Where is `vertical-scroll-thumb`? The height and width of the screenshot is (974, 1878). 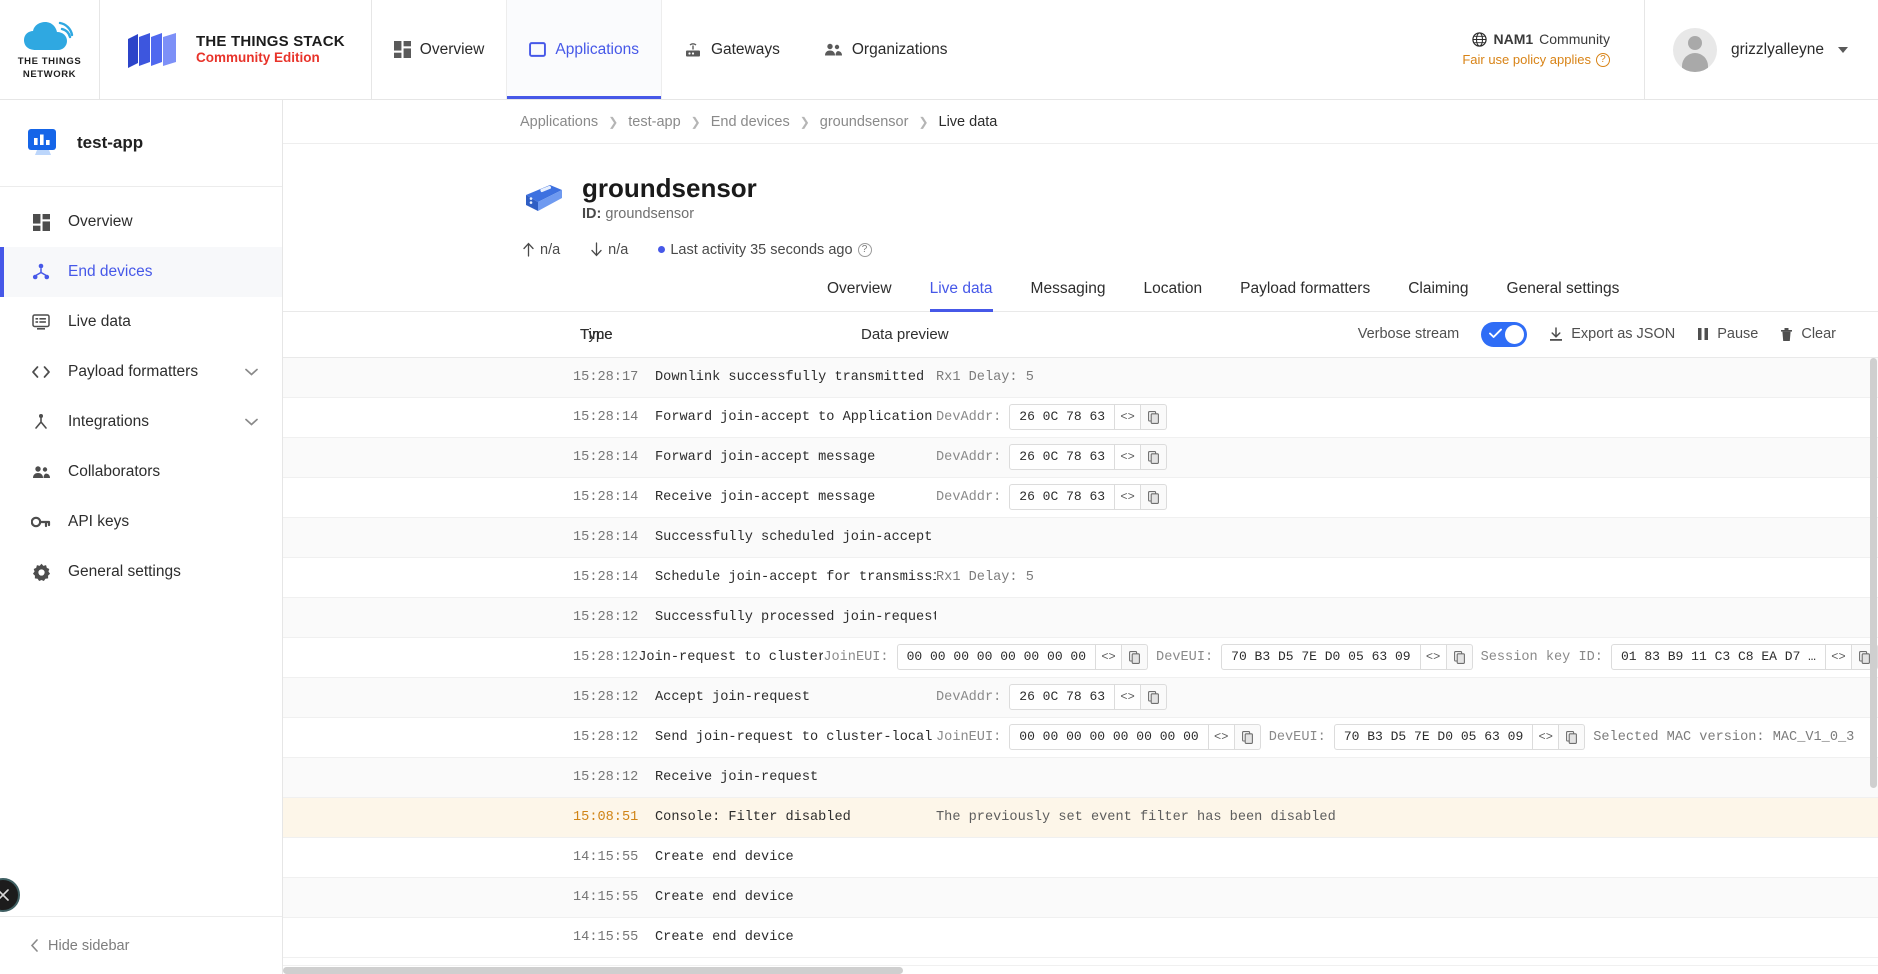
vertical-scroll-thumb is located at coordinates (1873, 572).